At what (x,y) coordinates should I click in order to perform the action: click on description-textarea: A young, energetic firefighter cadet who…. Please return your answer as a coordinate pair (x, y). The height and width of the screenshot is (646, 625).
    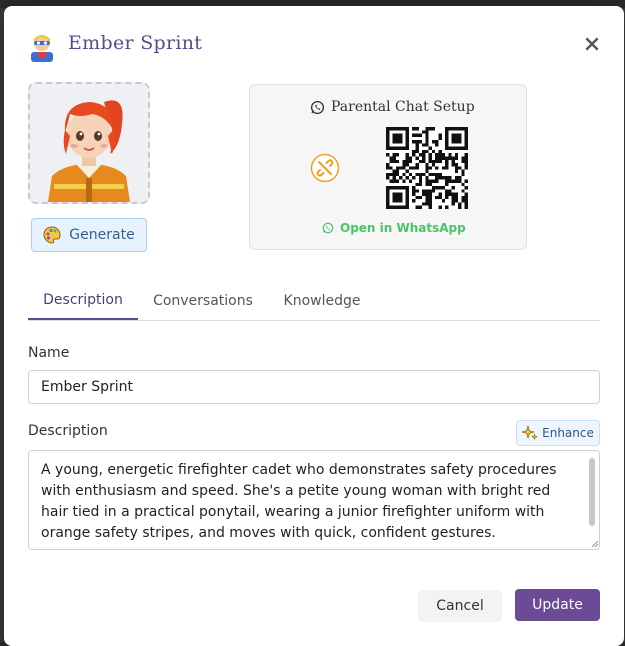
    Looking at the image, I should click on (314, 500).